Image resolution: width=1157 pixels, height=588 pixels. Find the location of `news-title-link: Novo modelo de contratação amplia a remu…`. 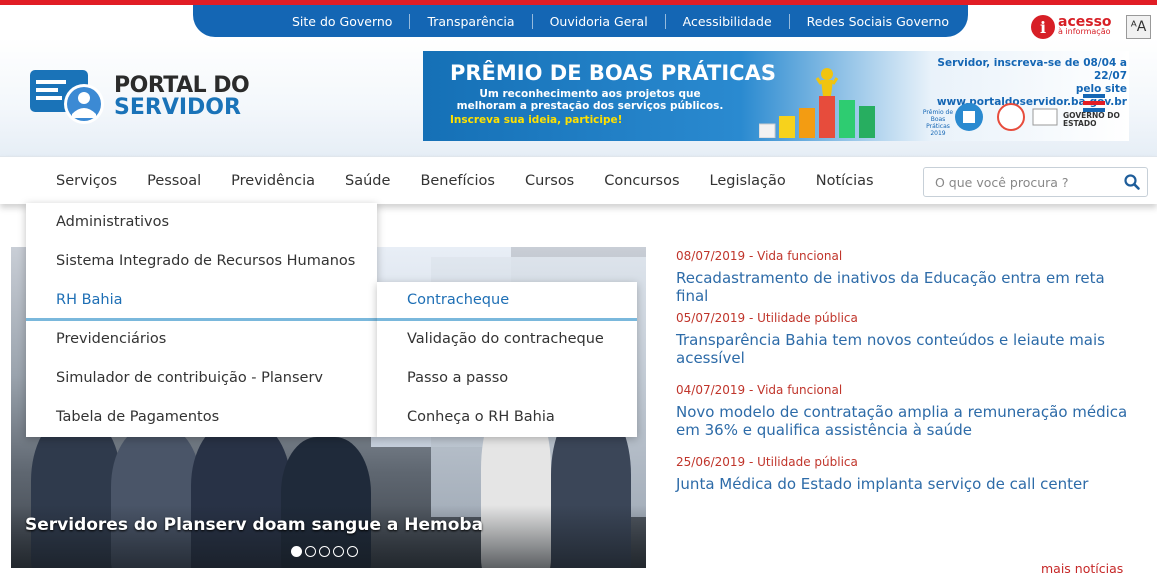

news-title-link: Novo modelo de contratação amplia a remu… is located at coordinates (906, 421).